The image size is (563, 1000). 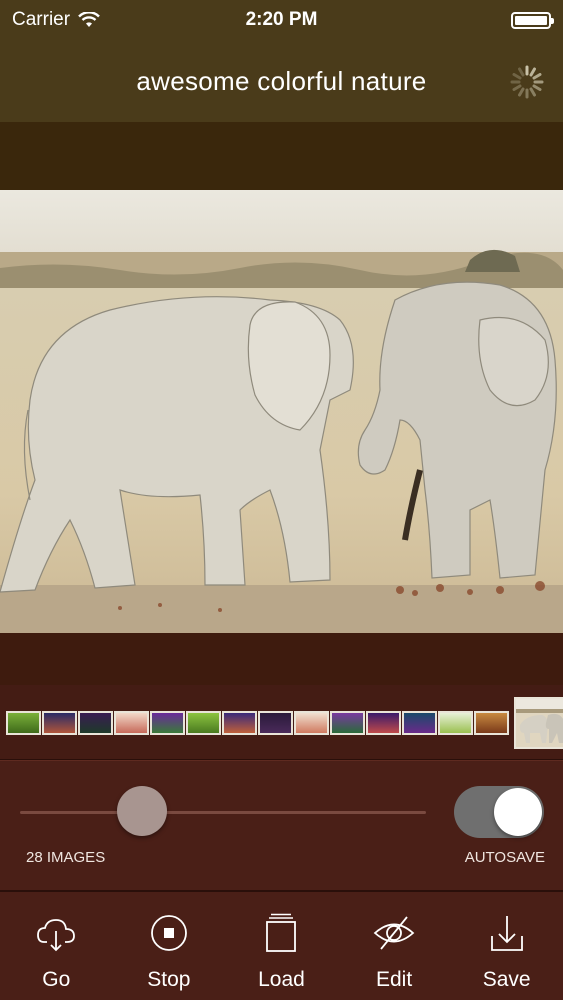 I want to click on load-button: Load, so click(x=281, y=952).